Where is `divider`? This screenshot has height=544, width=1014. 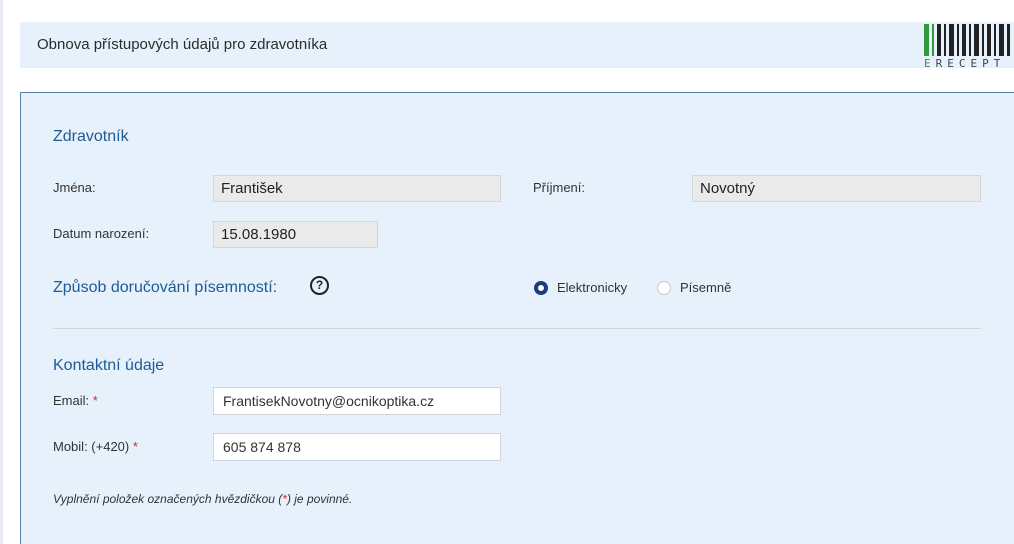 divider is located at coordinates (517, 328).